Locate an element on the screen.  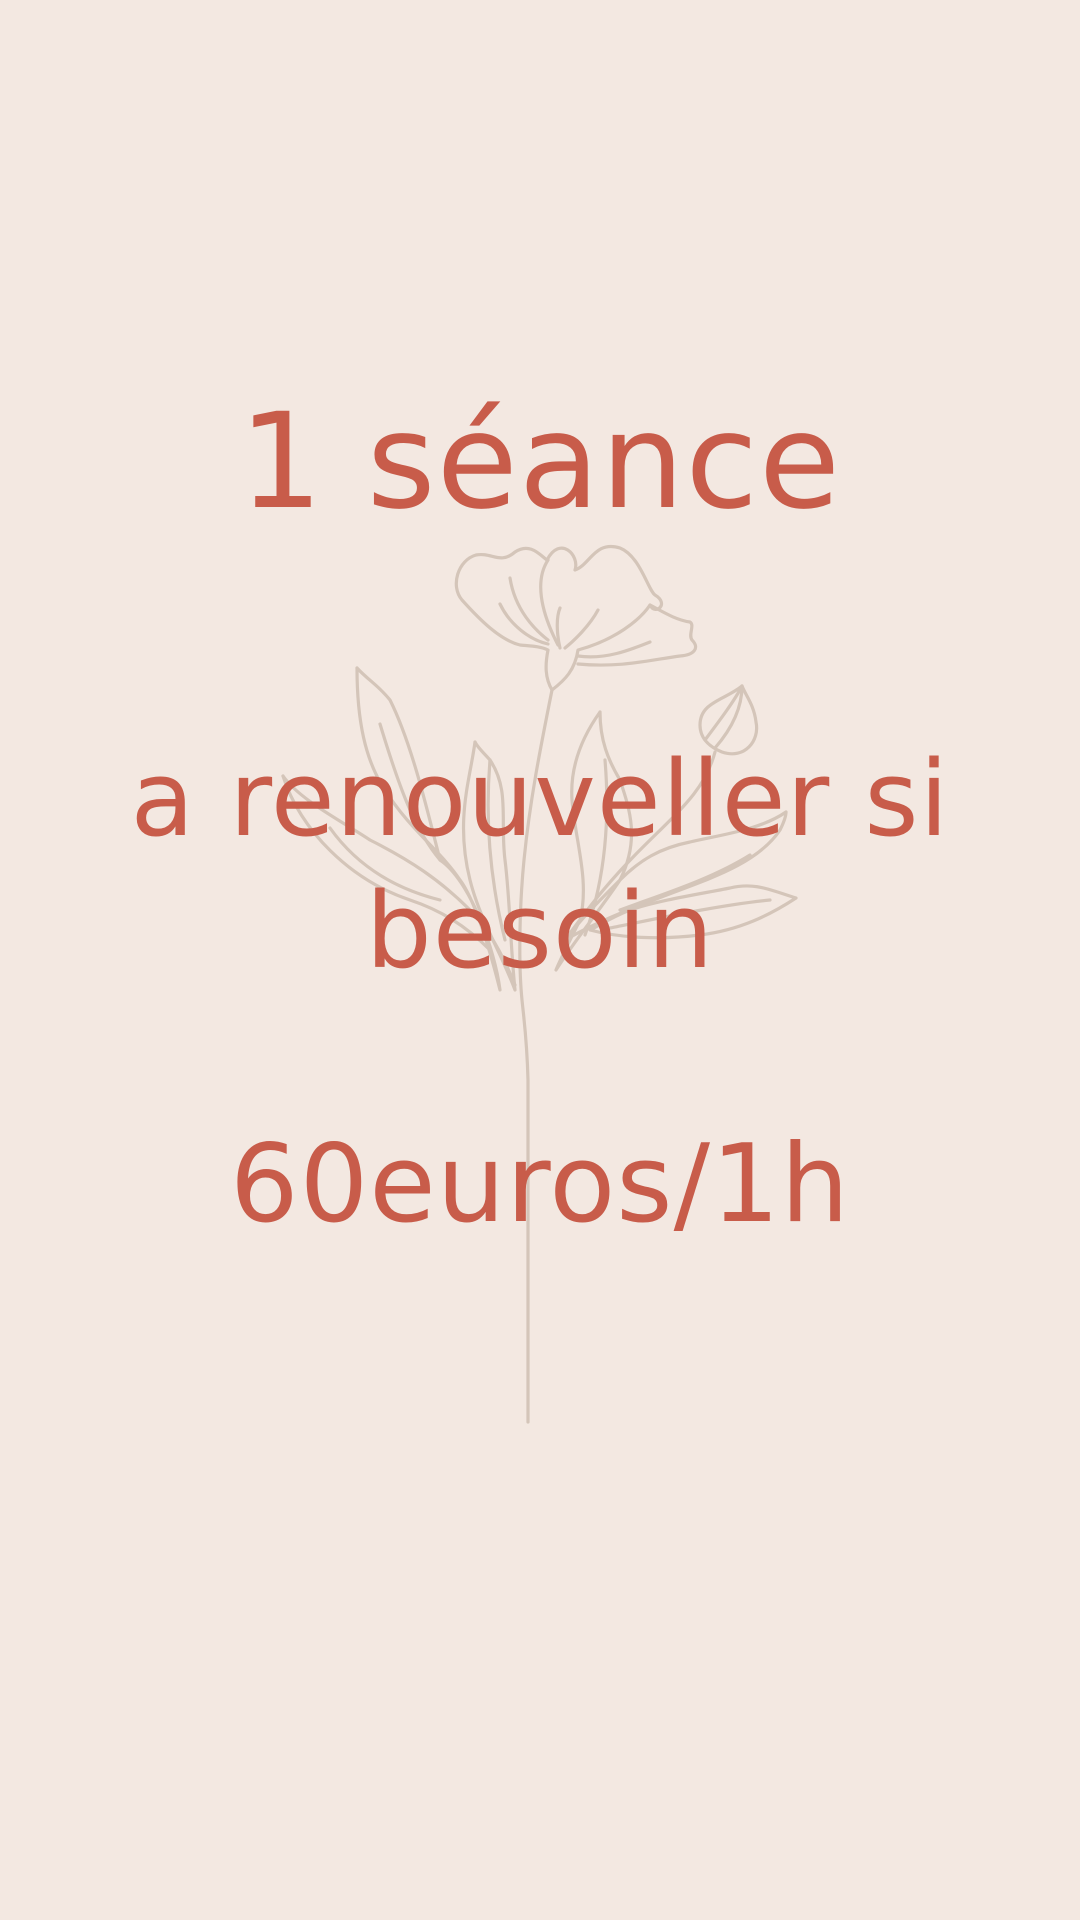
session-title: 1 séance is located at coordinates (540, 462).